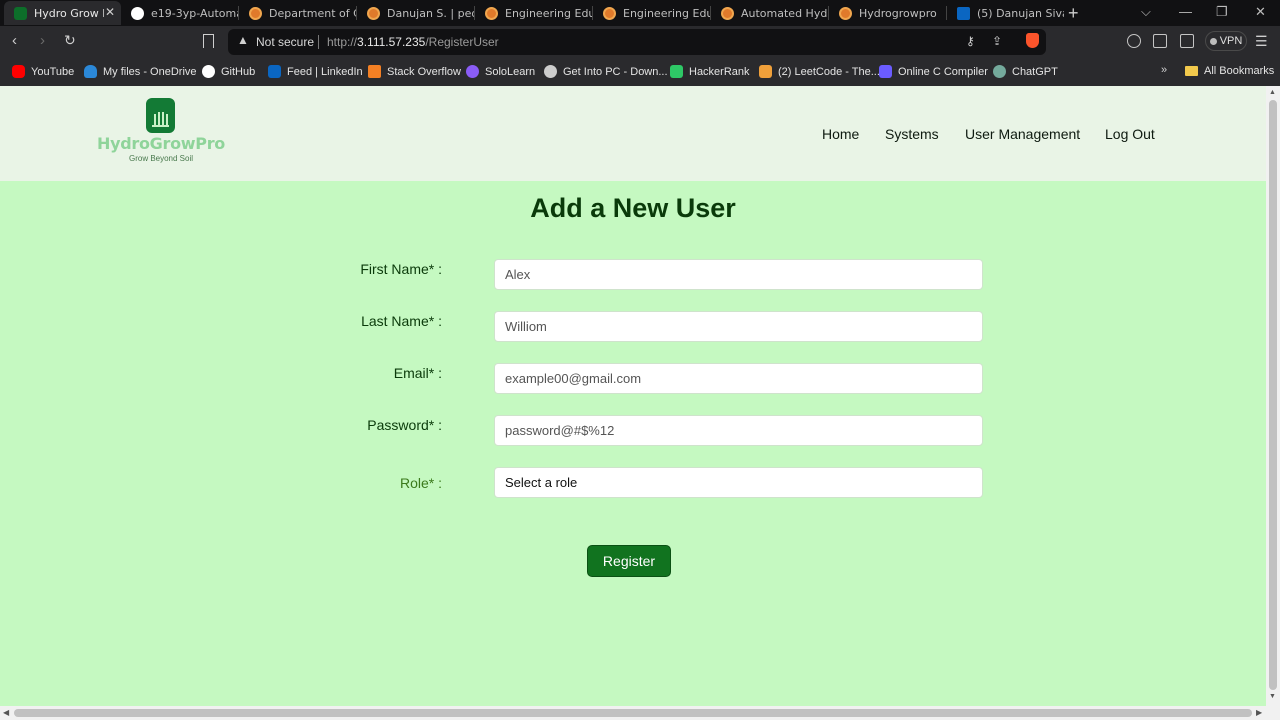 The image size is (1280, 720). Describe the element at coordinates (1191, 71) in the screenshot. I see `folder-icon` at that location.